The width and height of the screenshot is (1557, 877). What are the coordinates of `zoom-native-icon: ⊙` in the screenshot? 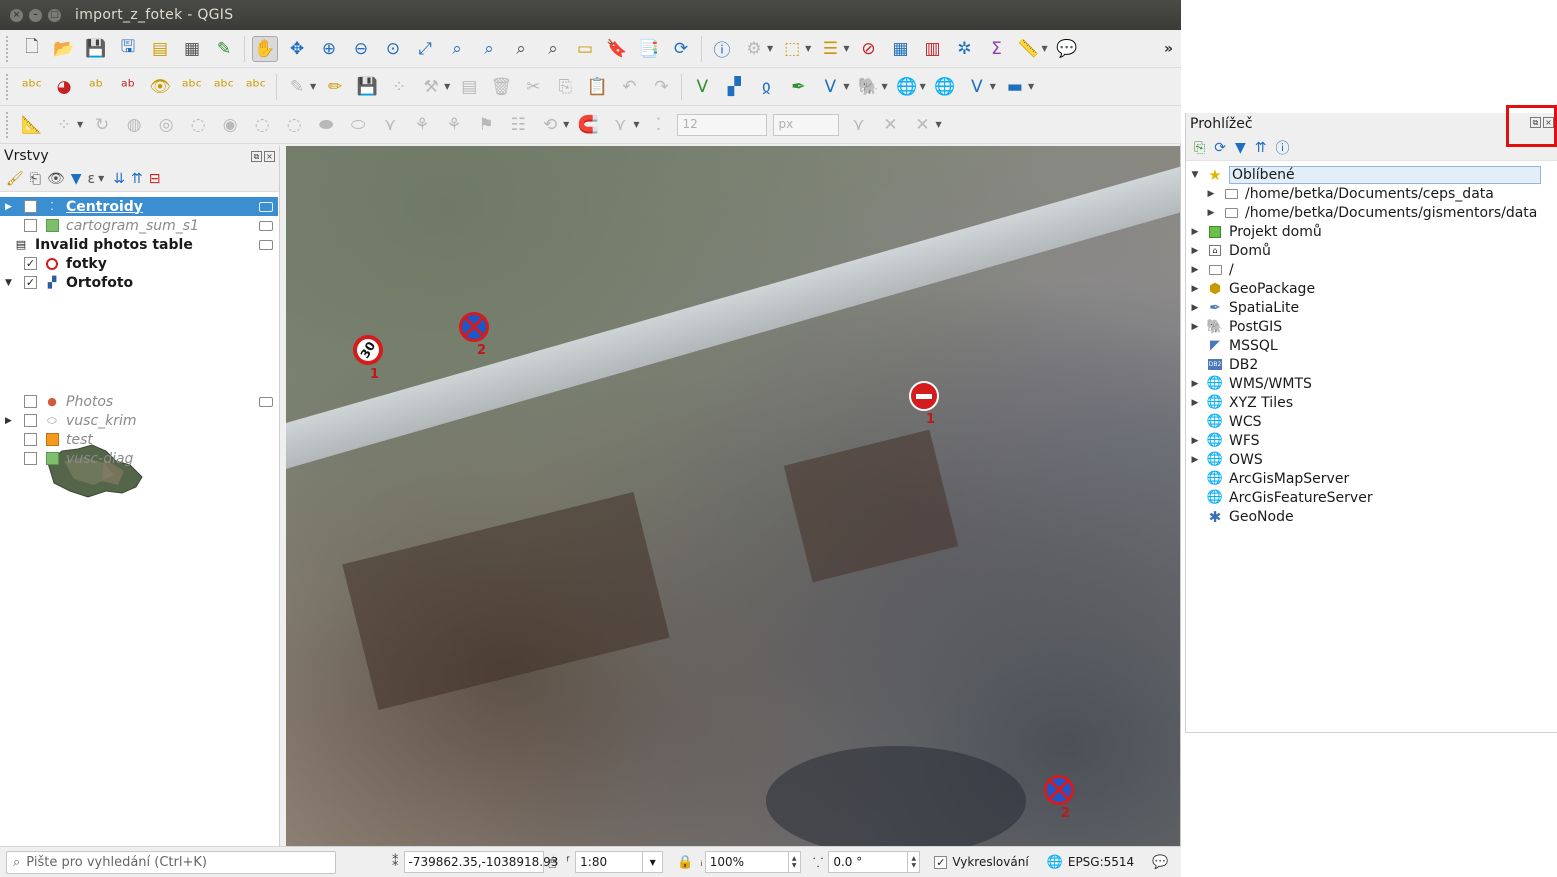 It's located at (393, 49).